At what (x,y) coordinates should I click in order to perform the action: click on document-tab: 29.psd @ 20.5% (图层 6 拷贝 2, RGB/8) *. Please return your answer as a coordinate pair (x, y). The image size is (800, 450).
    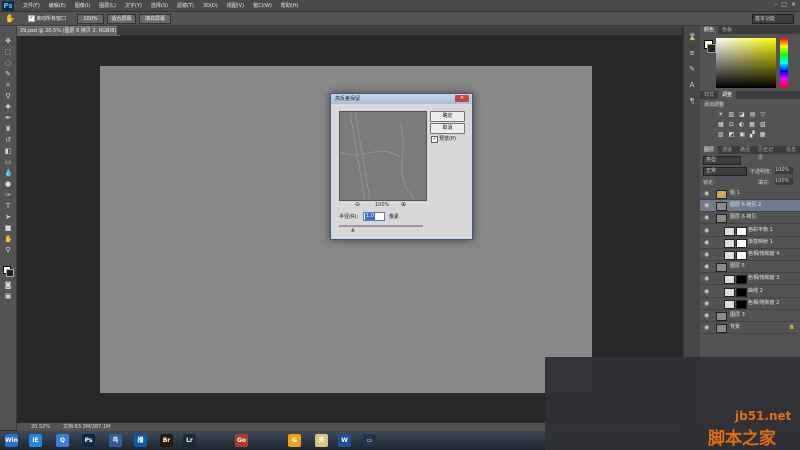
    Looking at the image, I should click on (68, 34).